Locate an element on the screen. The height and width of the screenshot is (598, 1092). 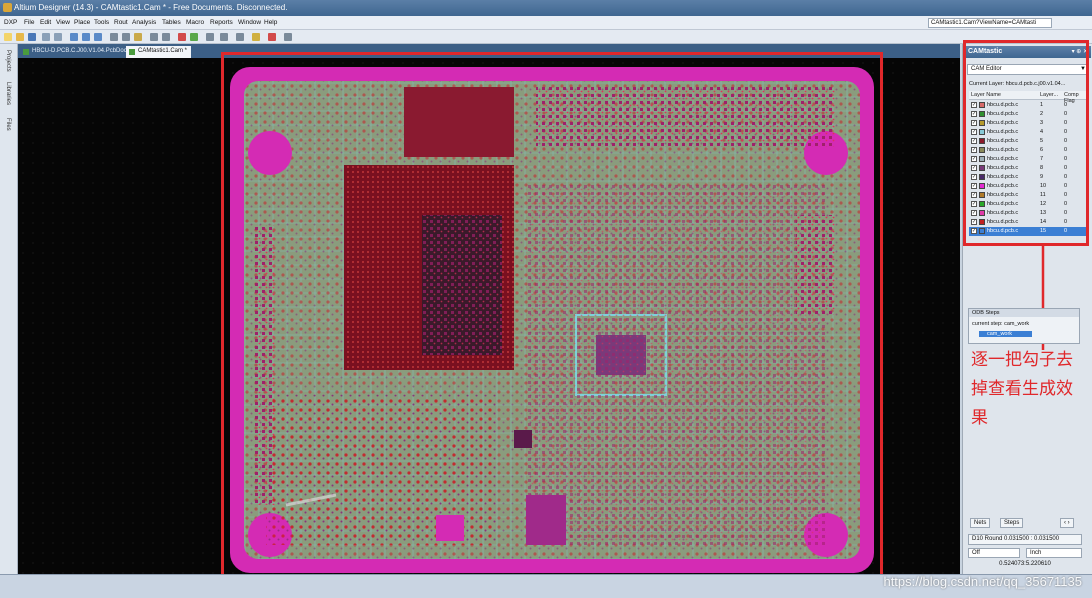
unit-select: Inch is located at coordinates (1054, 553).